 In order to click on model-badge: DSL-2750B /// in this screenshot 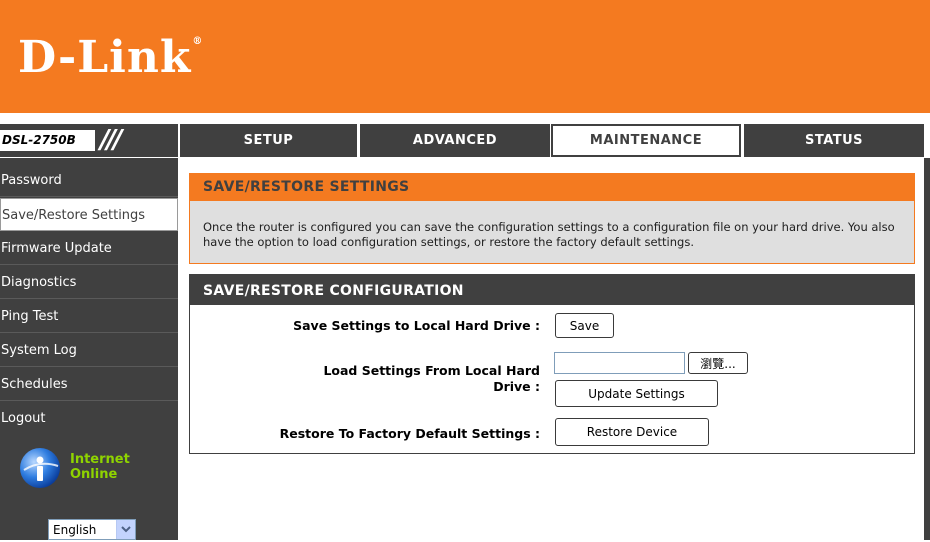, I will do `click(89, 140)`.